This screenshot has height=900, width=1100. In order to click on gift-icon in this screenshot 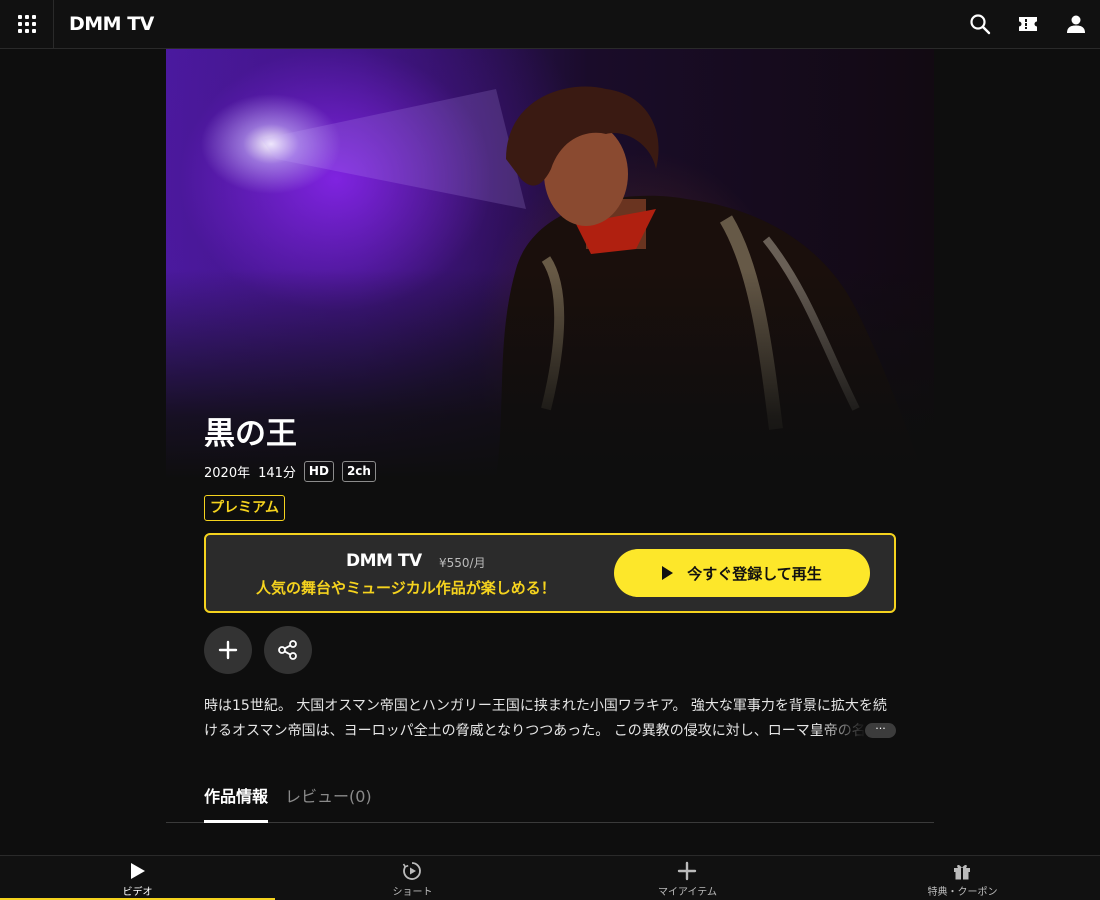, I will do `click(962, 872)`.